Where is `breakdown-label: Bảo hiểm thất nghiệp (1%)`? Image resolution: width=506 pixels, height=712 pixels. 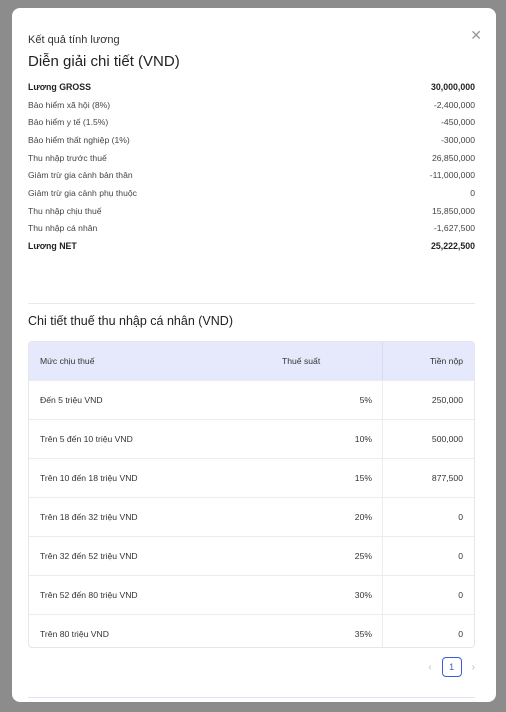 breakdown-label: Bảo hiểm thất nghiệp (1%) is located at coordinates (79, 139).